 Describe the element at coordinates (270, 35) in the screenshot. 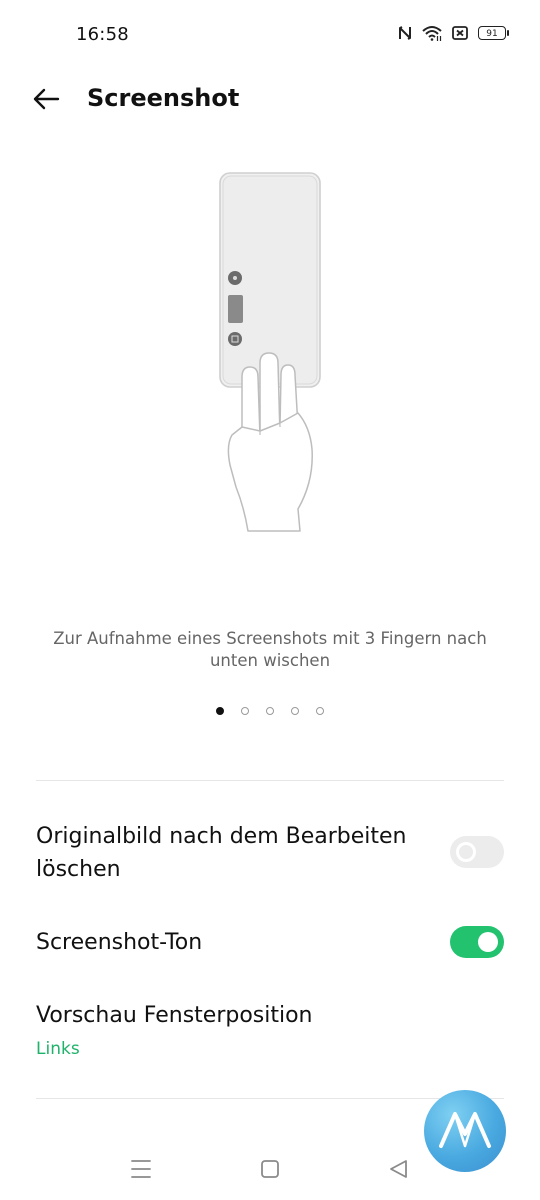

I see `status-bar: 16:58 91` at that location.